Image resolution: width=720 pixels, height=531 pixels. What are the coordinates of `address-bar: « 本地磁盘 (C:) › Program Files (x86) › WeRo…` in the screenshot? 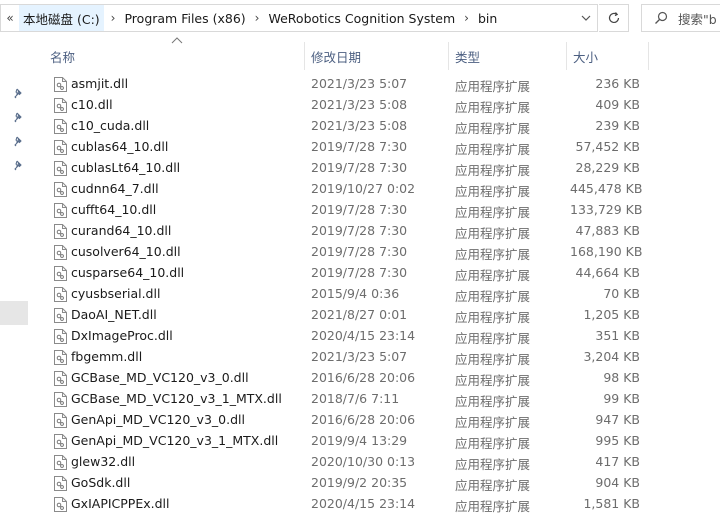 It's located at (299, 18).